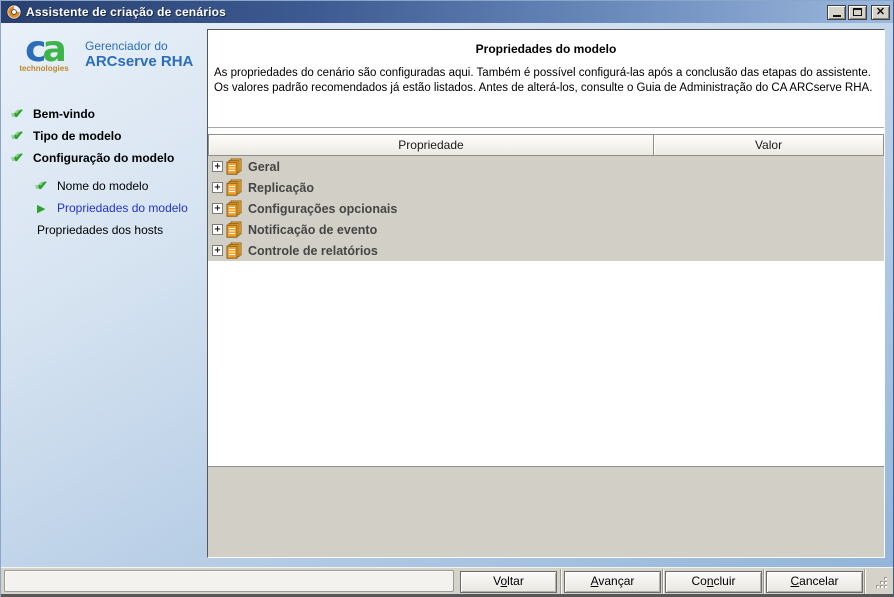  What do you see at coordinates (41, 208) in the screenshot?
I see `current-step-arrow-icon: ▶` at bounding box center [41, 208].